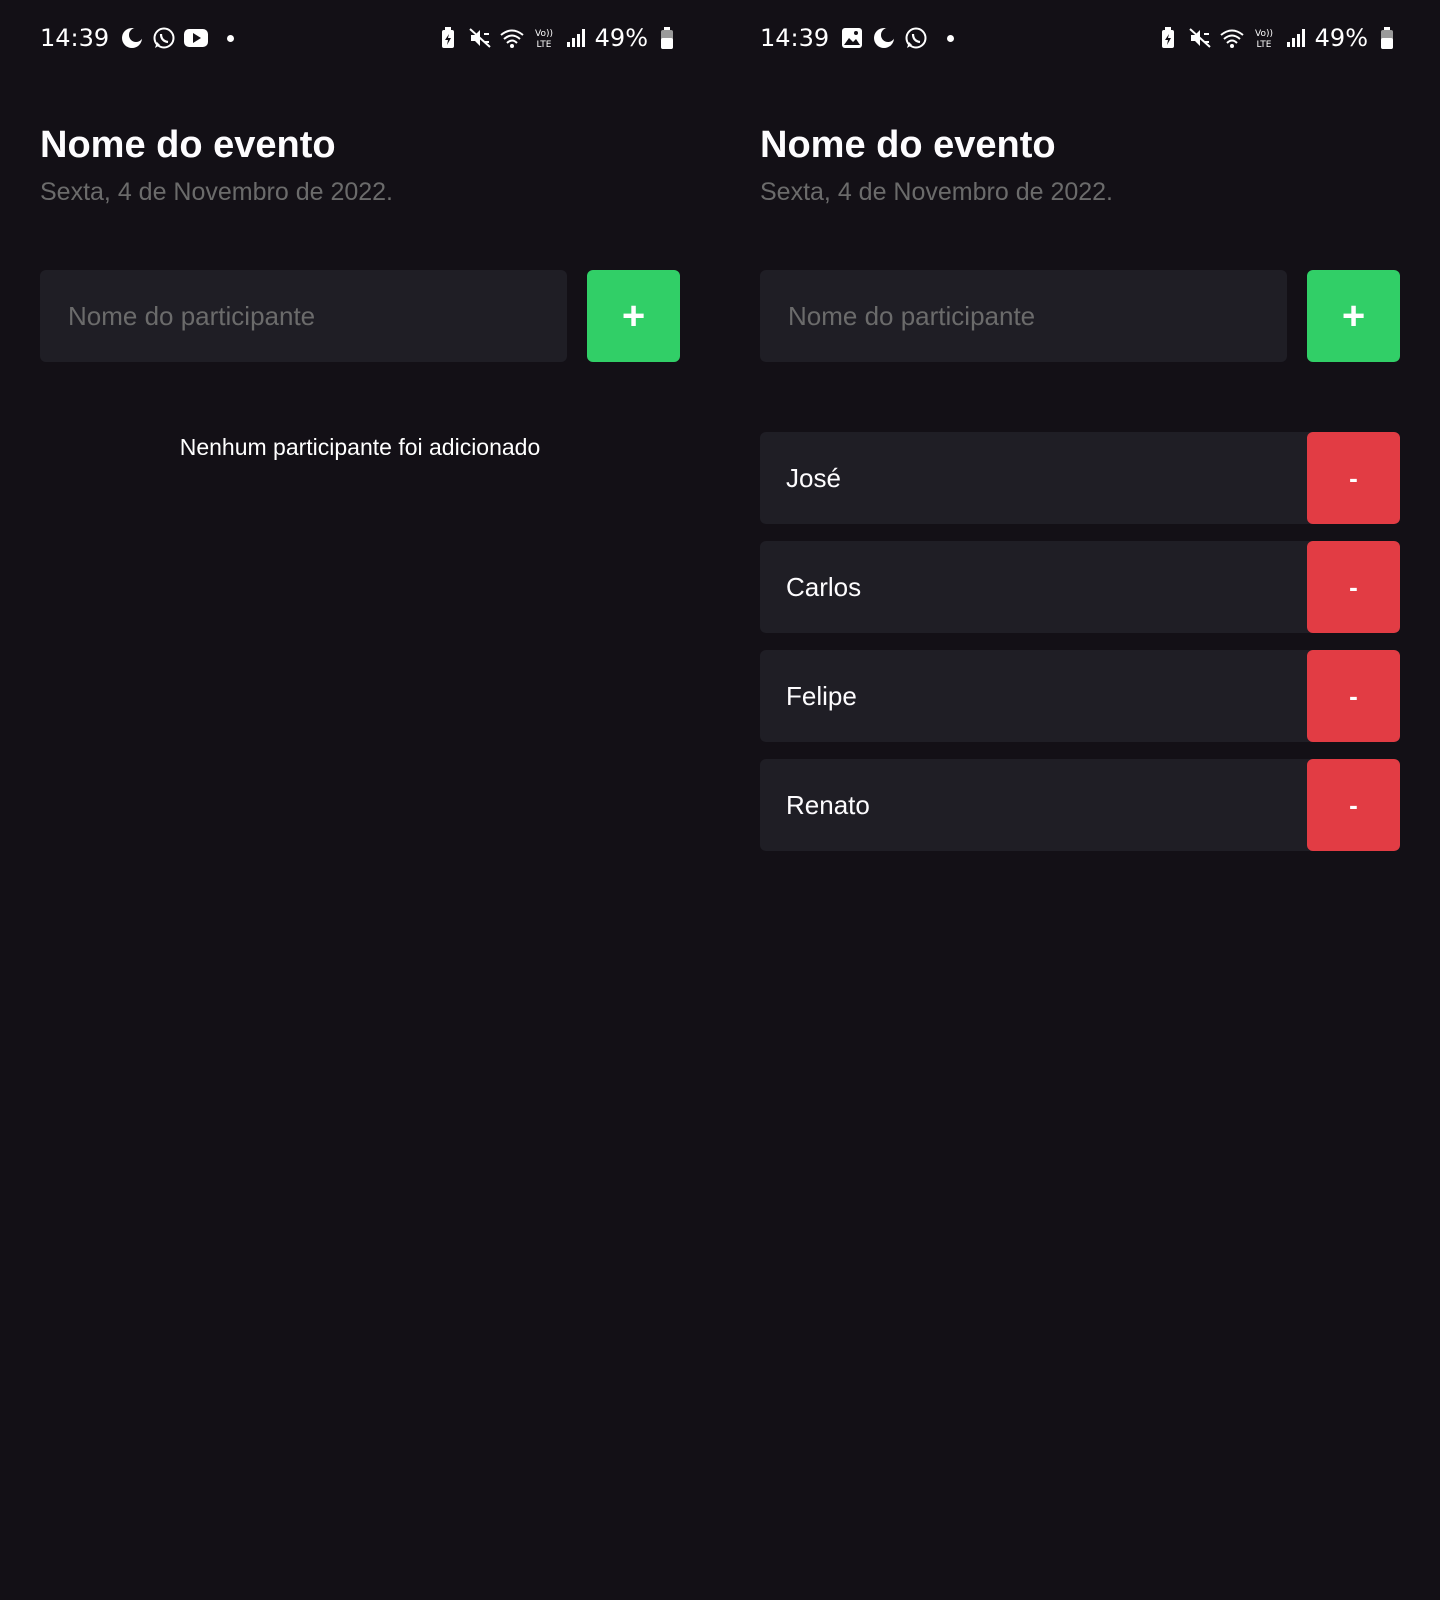  I want to click on participant-name: Carlos, so click(824, 586).